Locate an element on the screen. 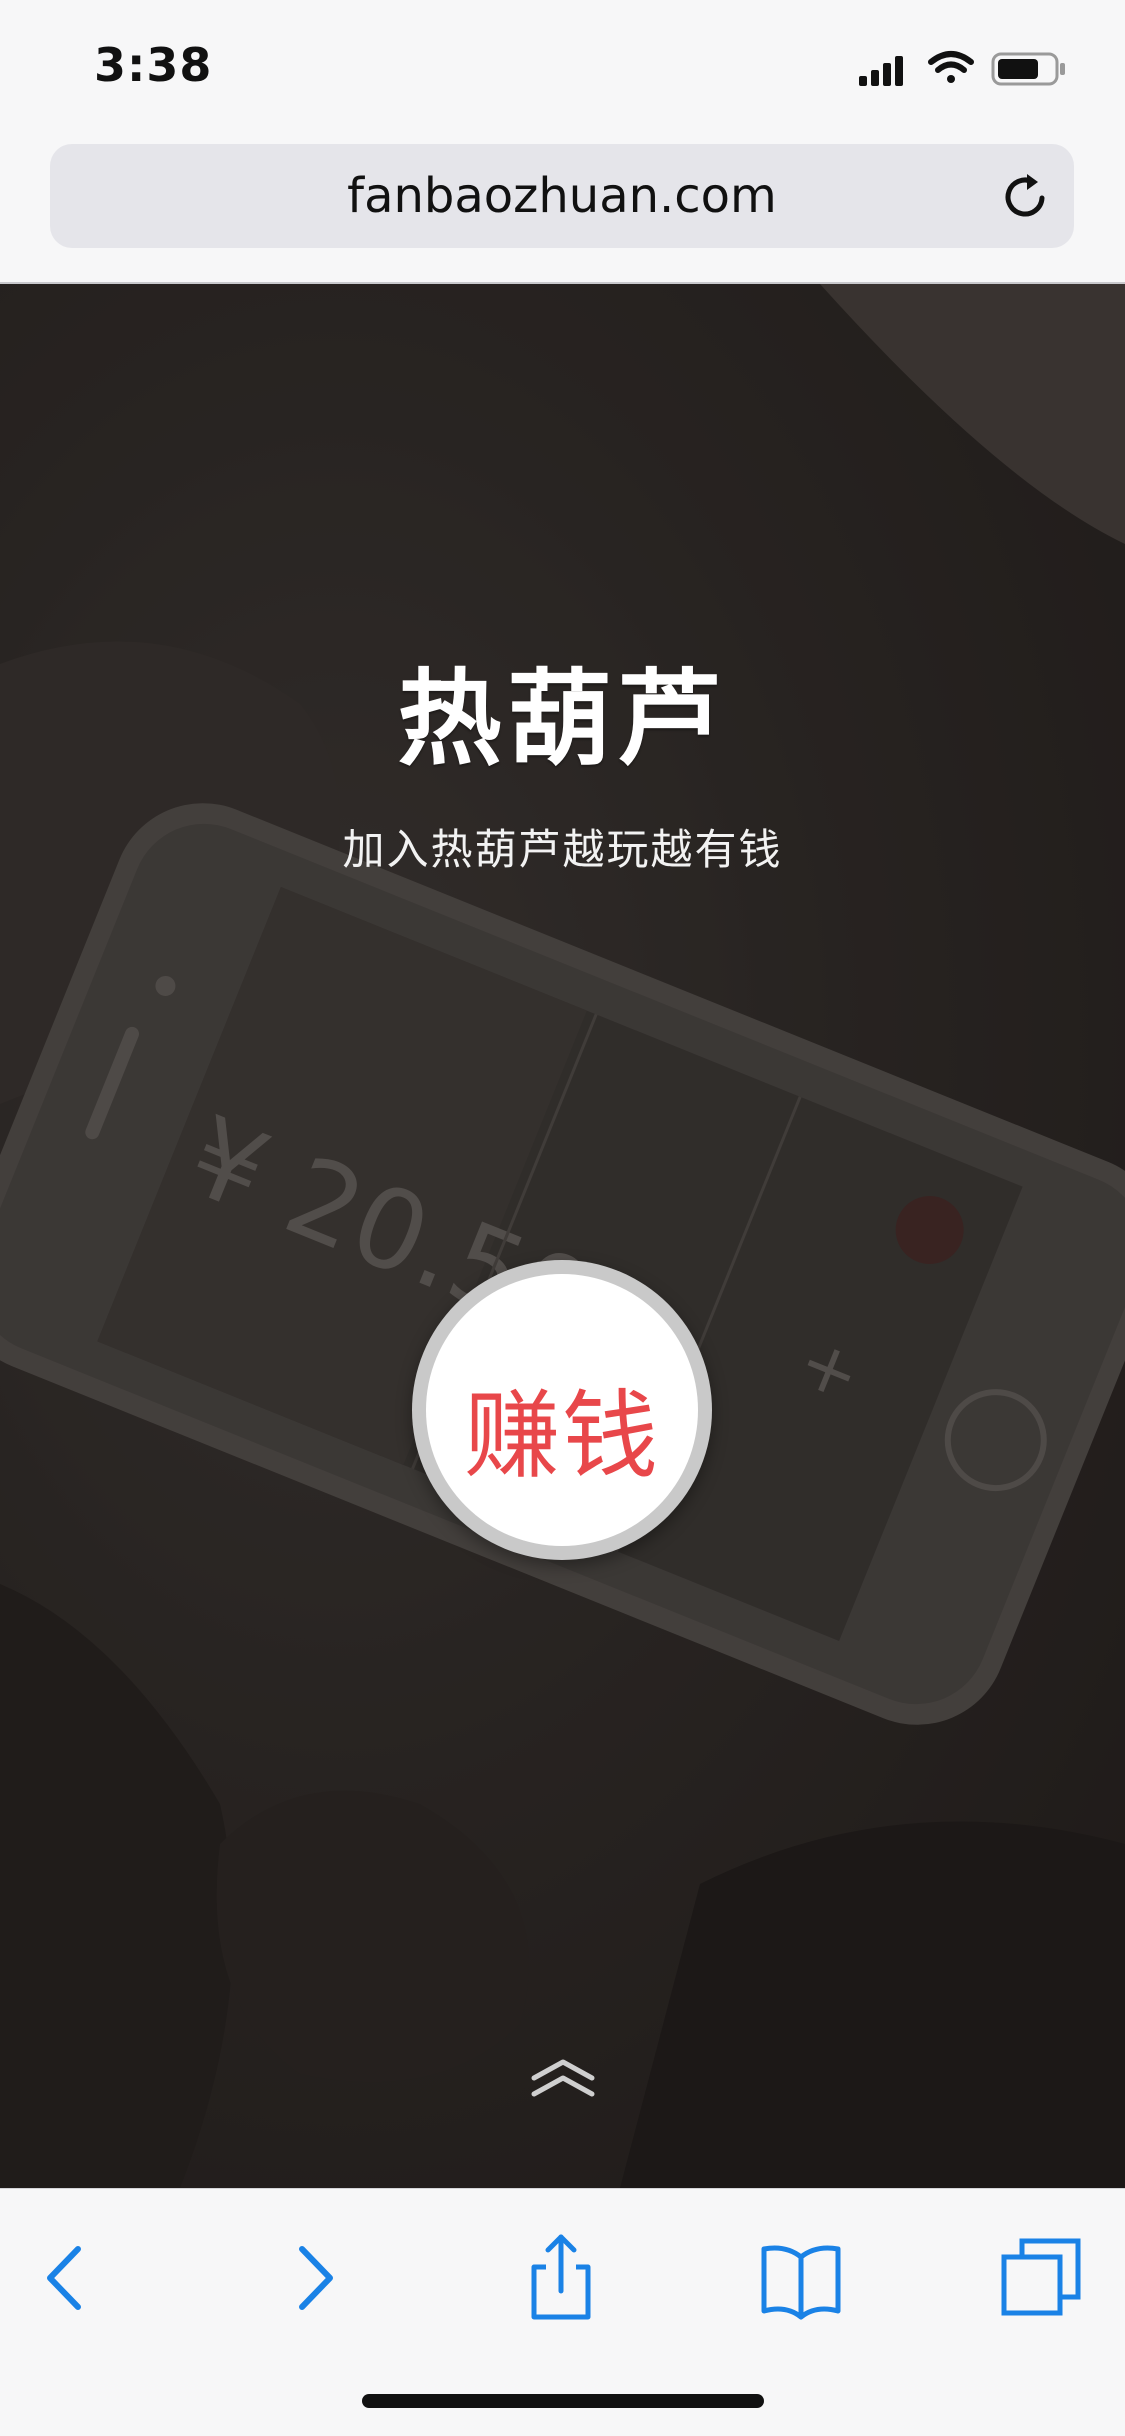  cellular-signal-icon is located at coordinates (881, 71).